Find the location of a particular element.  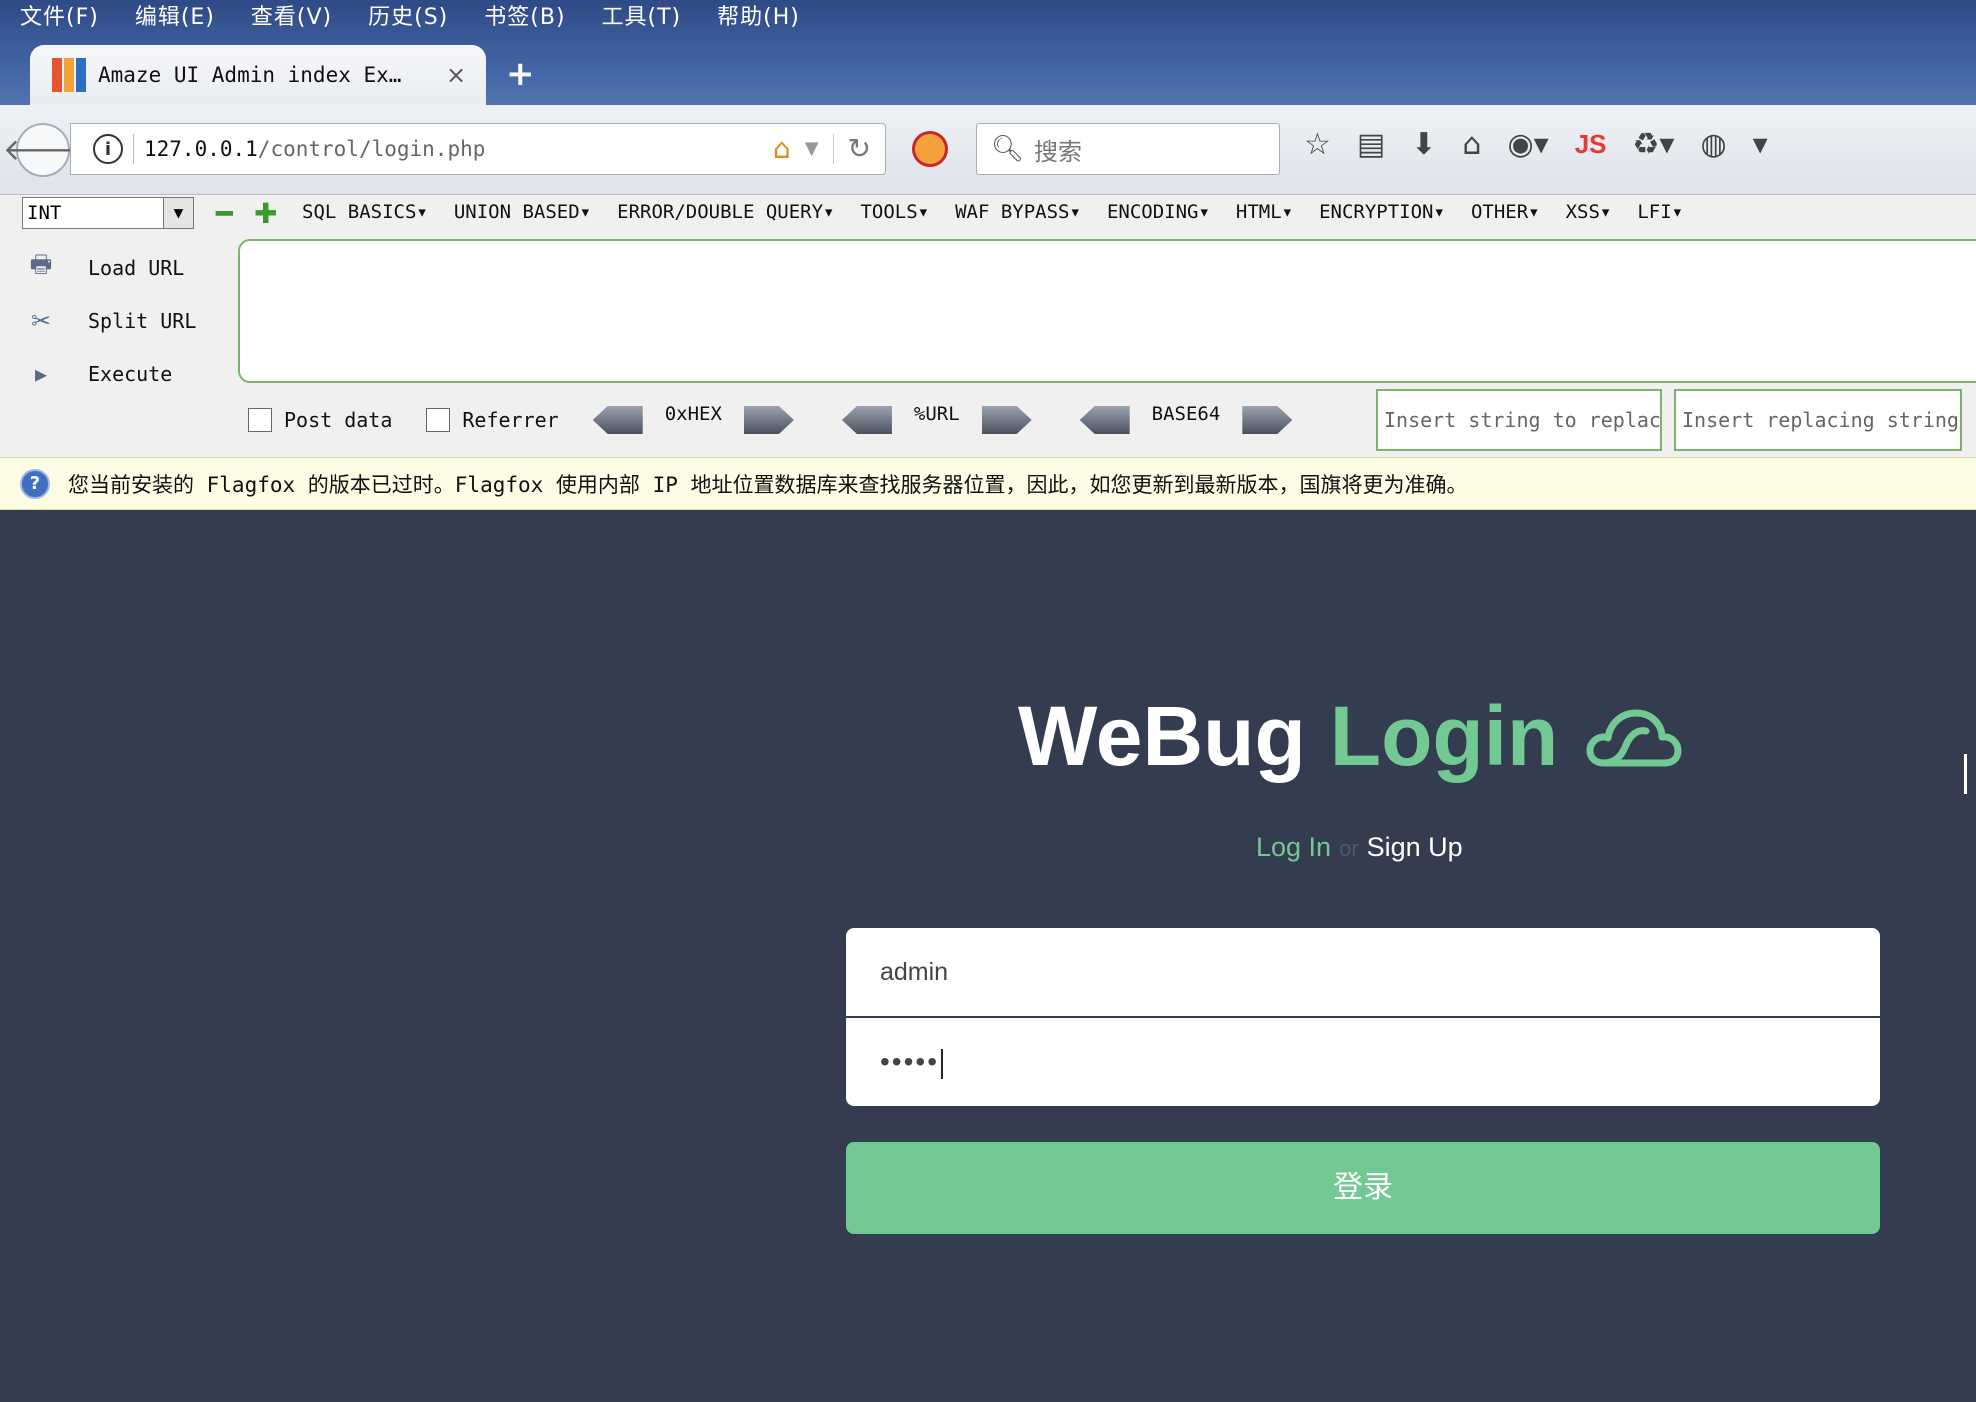

menu-file: 文件(F) is located at coordinates (59, 15).